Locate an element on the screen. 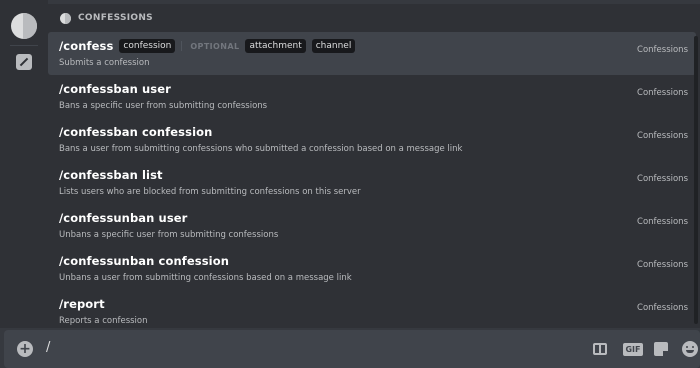 This screenshot has width=700, height=368. command-category-rail is located at coordinates (24, 164).